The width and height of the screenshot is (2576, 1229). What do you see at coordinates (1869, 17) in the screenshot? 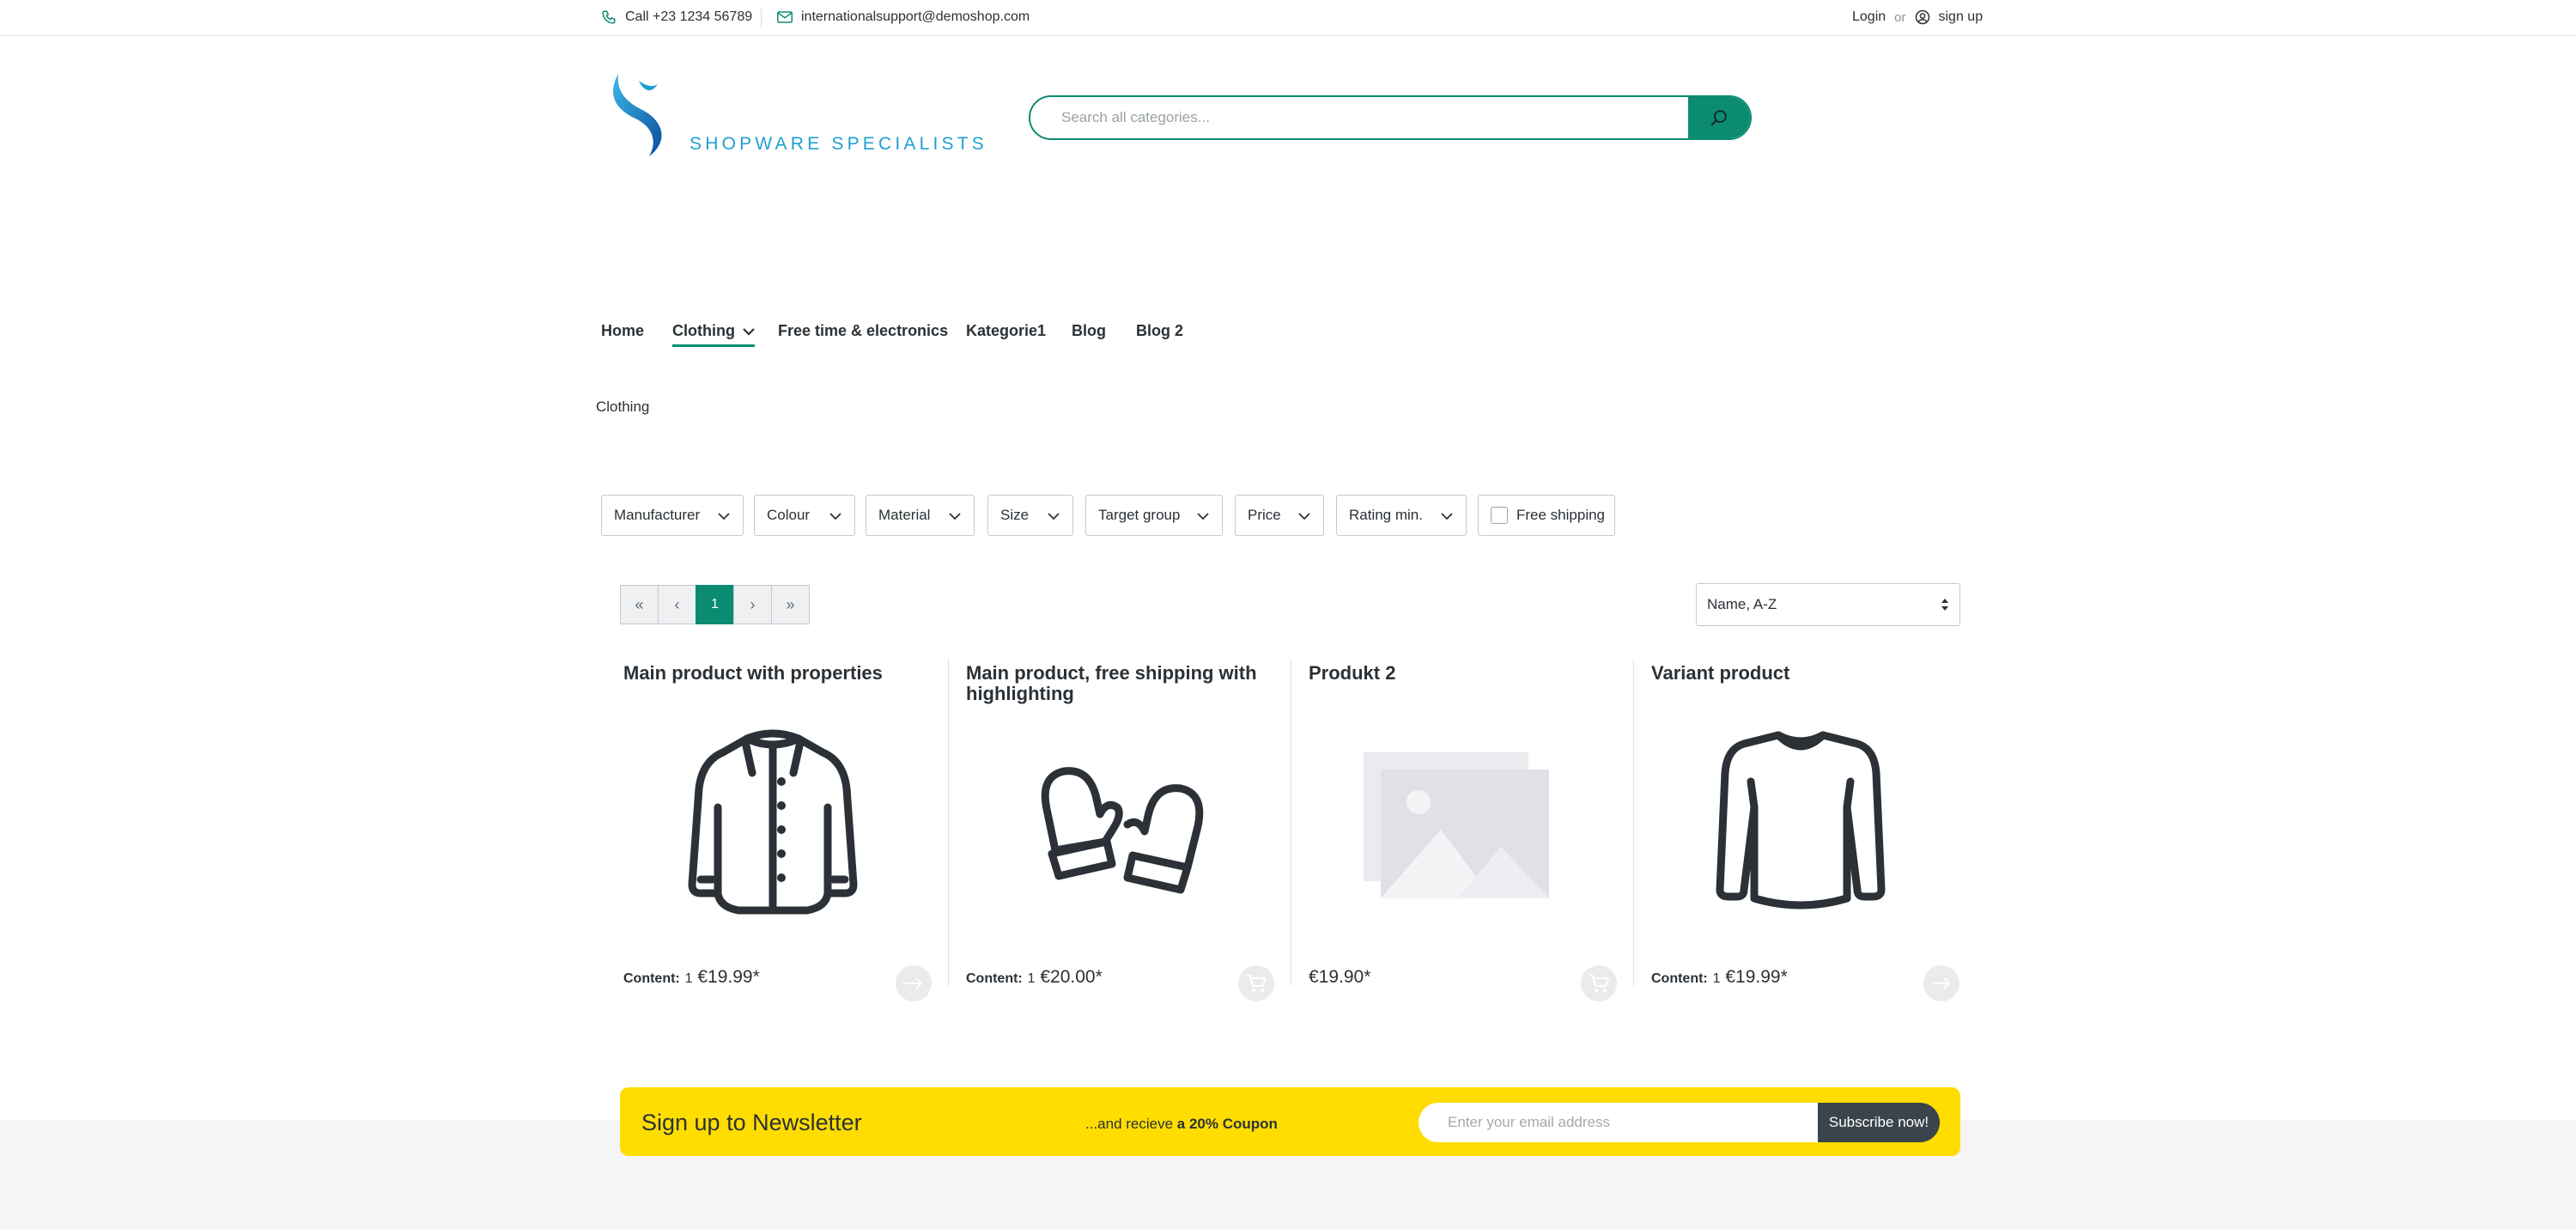
I see `login-link: Login` at bounding box center [1869, 17].